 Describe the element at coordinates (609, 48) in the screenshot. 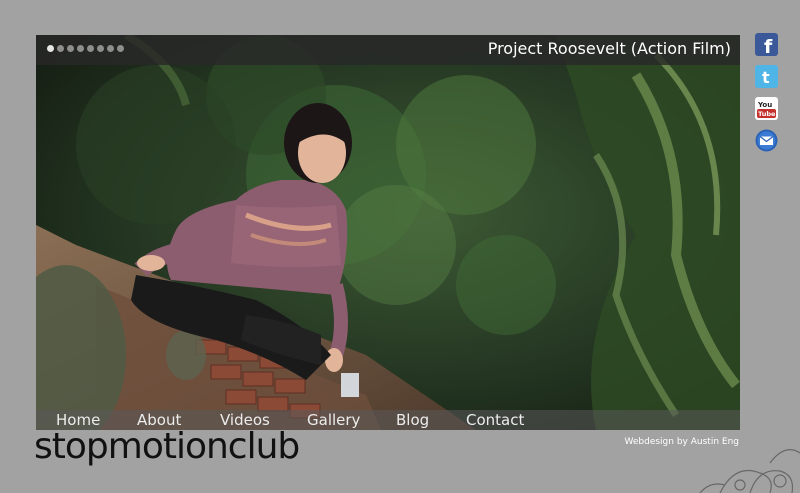

I see `slide-title: Project Roosevelt (Action Film)` at that location.